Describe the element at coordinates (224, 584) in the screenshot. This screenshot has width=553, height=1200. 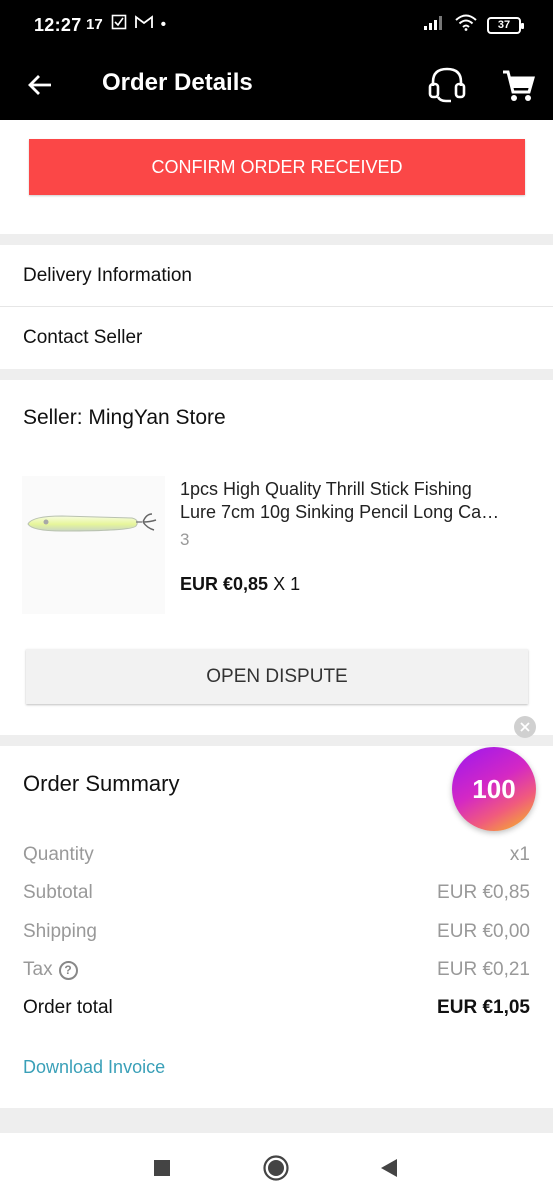
I see `product-price: EUR €0,85` at that location.